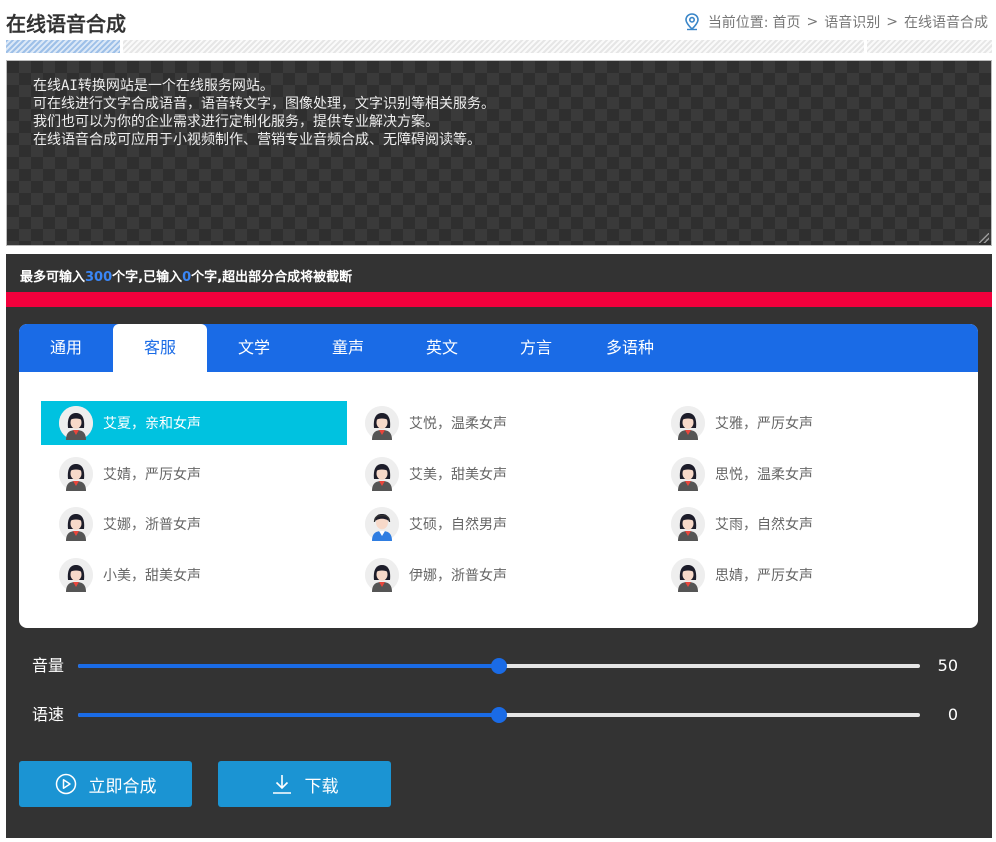  Describe the element at coordinates (458, 474) in the screenshot. I see `voice-option-label: 艾美，甜美女声` at that location.